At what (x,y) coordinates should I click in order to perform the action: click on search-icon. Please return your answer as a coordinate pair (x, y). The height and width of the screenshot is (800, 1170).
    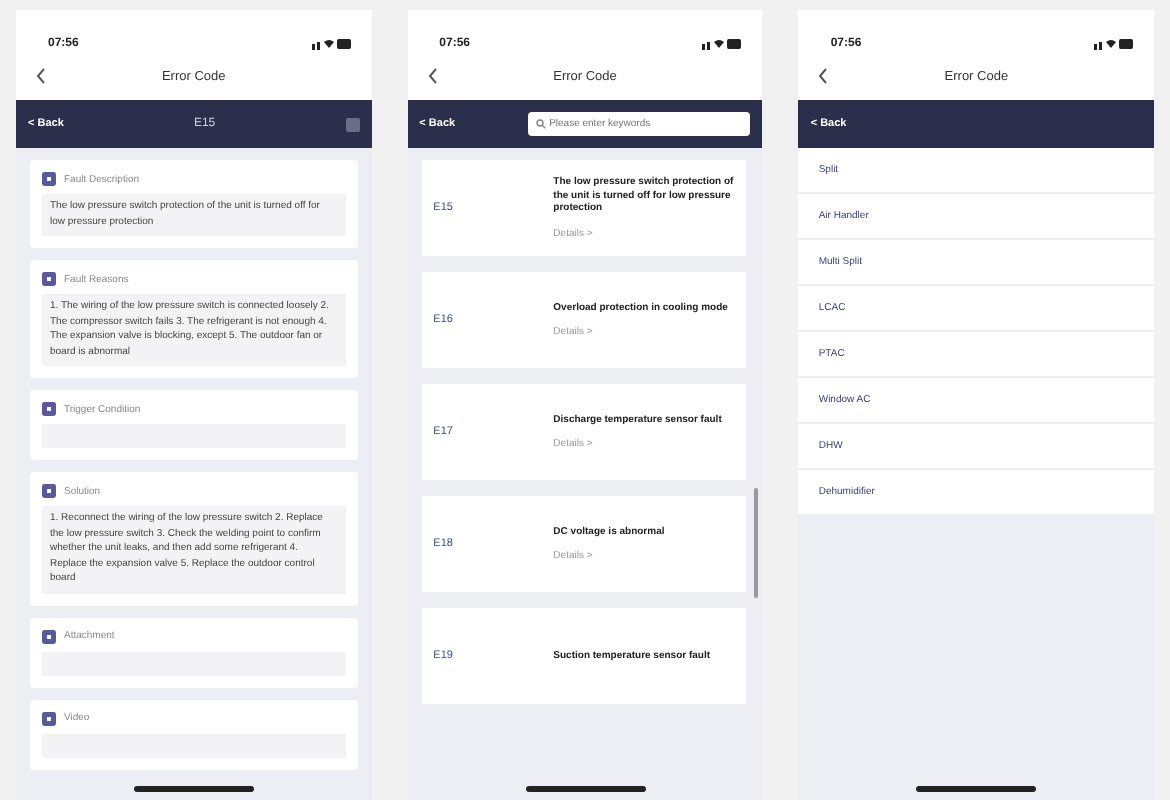
    Looking at the image, I should click on (540, 124).